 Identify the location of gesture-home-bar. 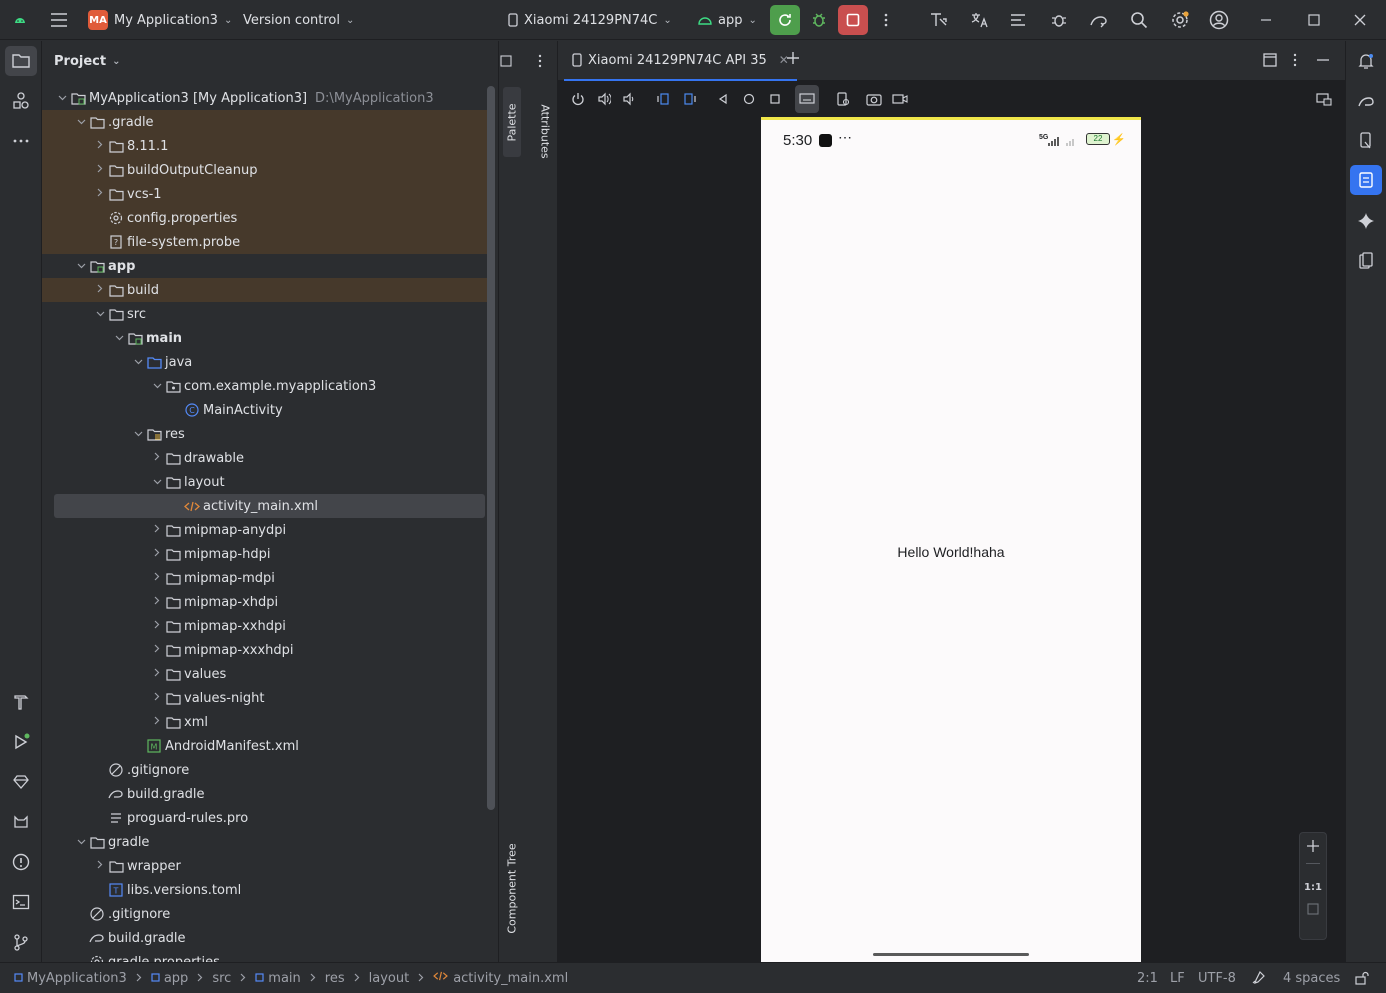
(951, 954).